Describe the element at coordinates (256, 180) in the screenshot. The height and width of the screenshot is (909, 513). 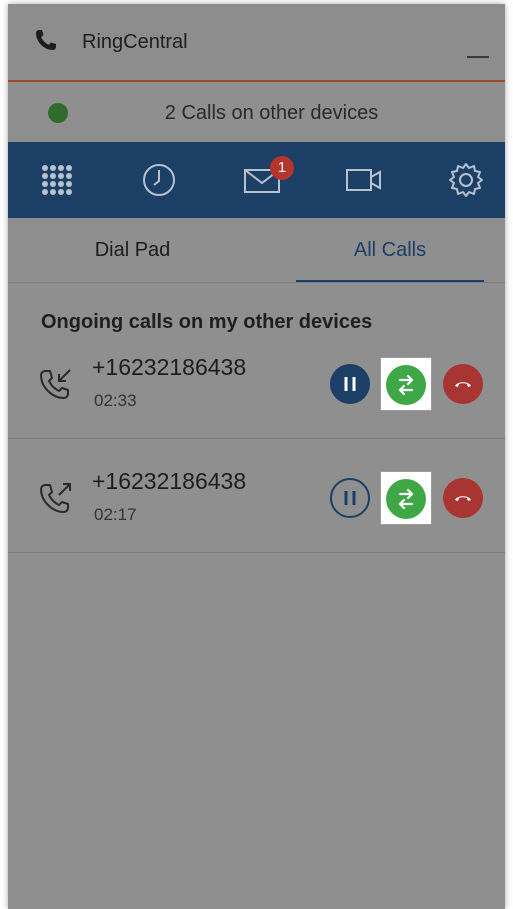
I see `nav-bar: 1` at that location.